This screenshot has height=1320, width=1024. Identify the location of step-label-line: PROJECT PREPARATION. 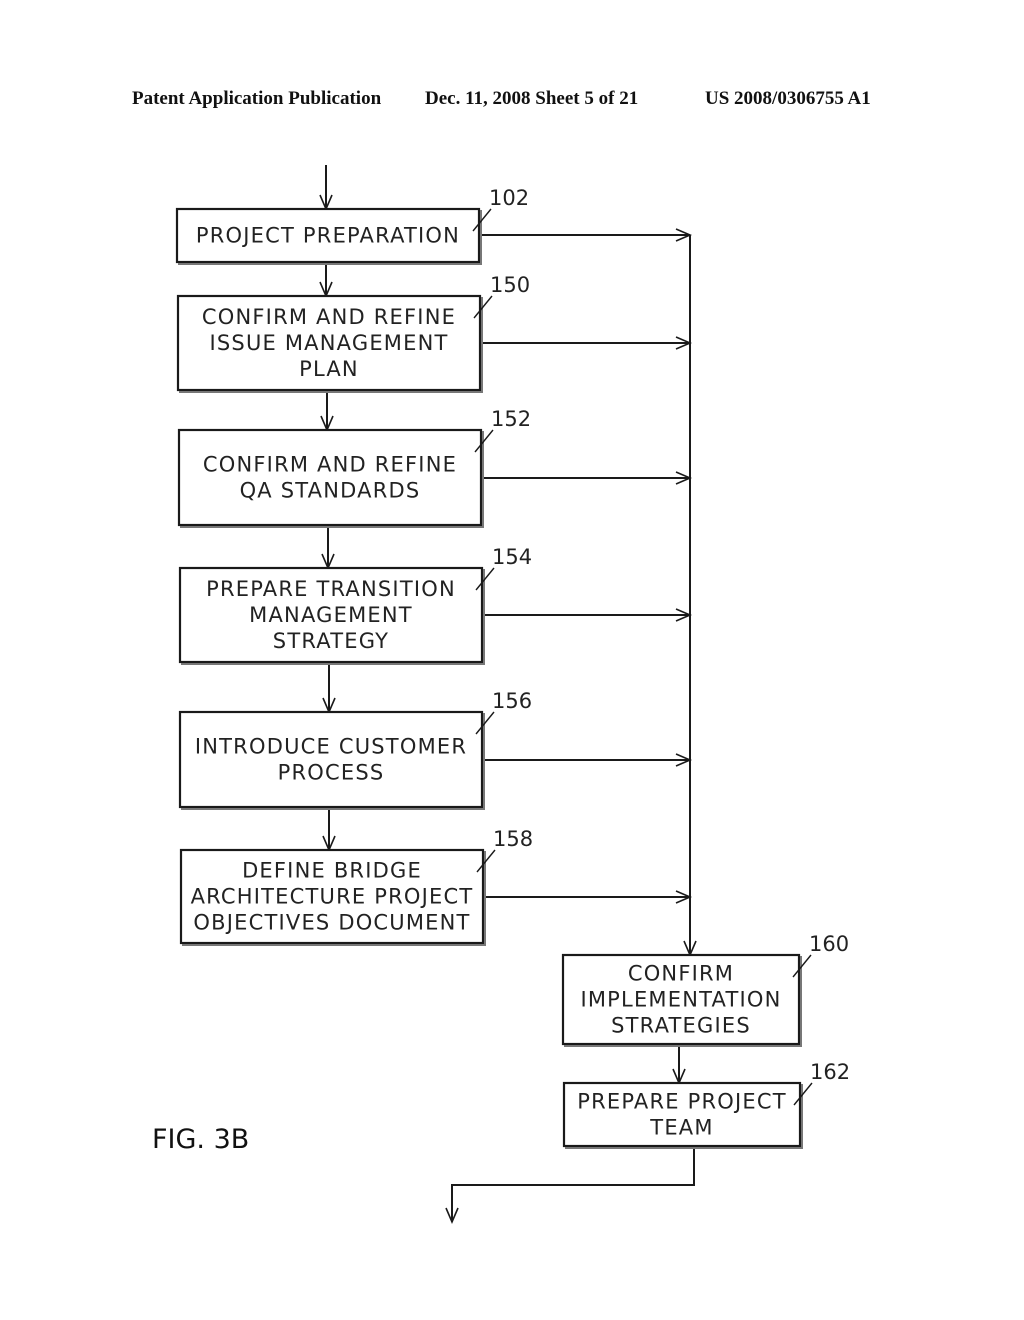
(328, 236).